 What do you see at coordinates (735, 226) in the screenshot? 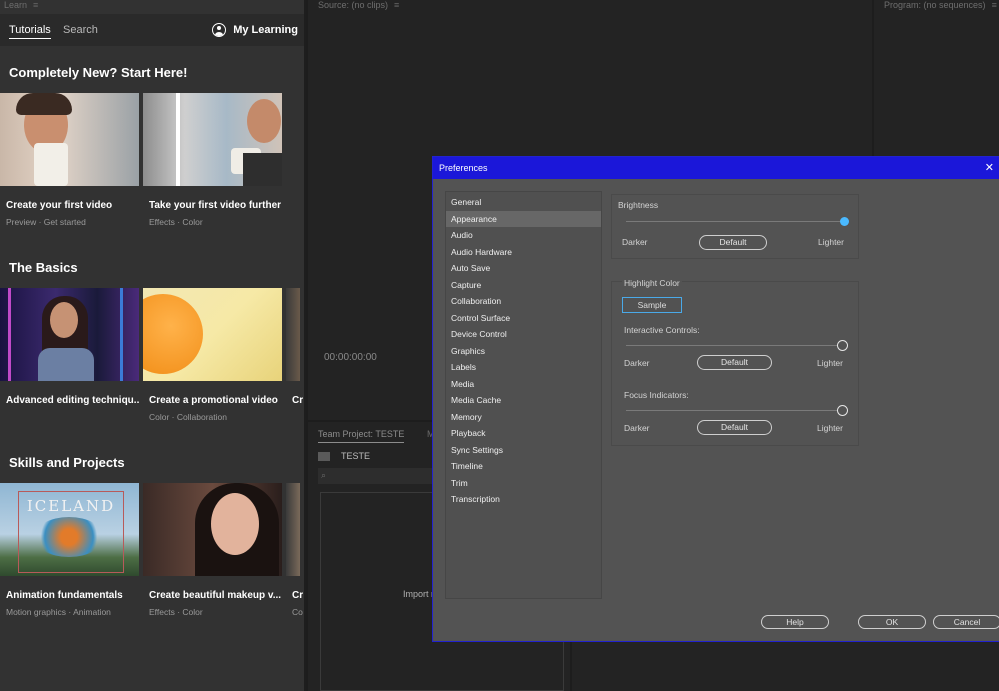
I see `brightness-group: Brightness Darker Default Lighter` at bounding box center [735, 226].